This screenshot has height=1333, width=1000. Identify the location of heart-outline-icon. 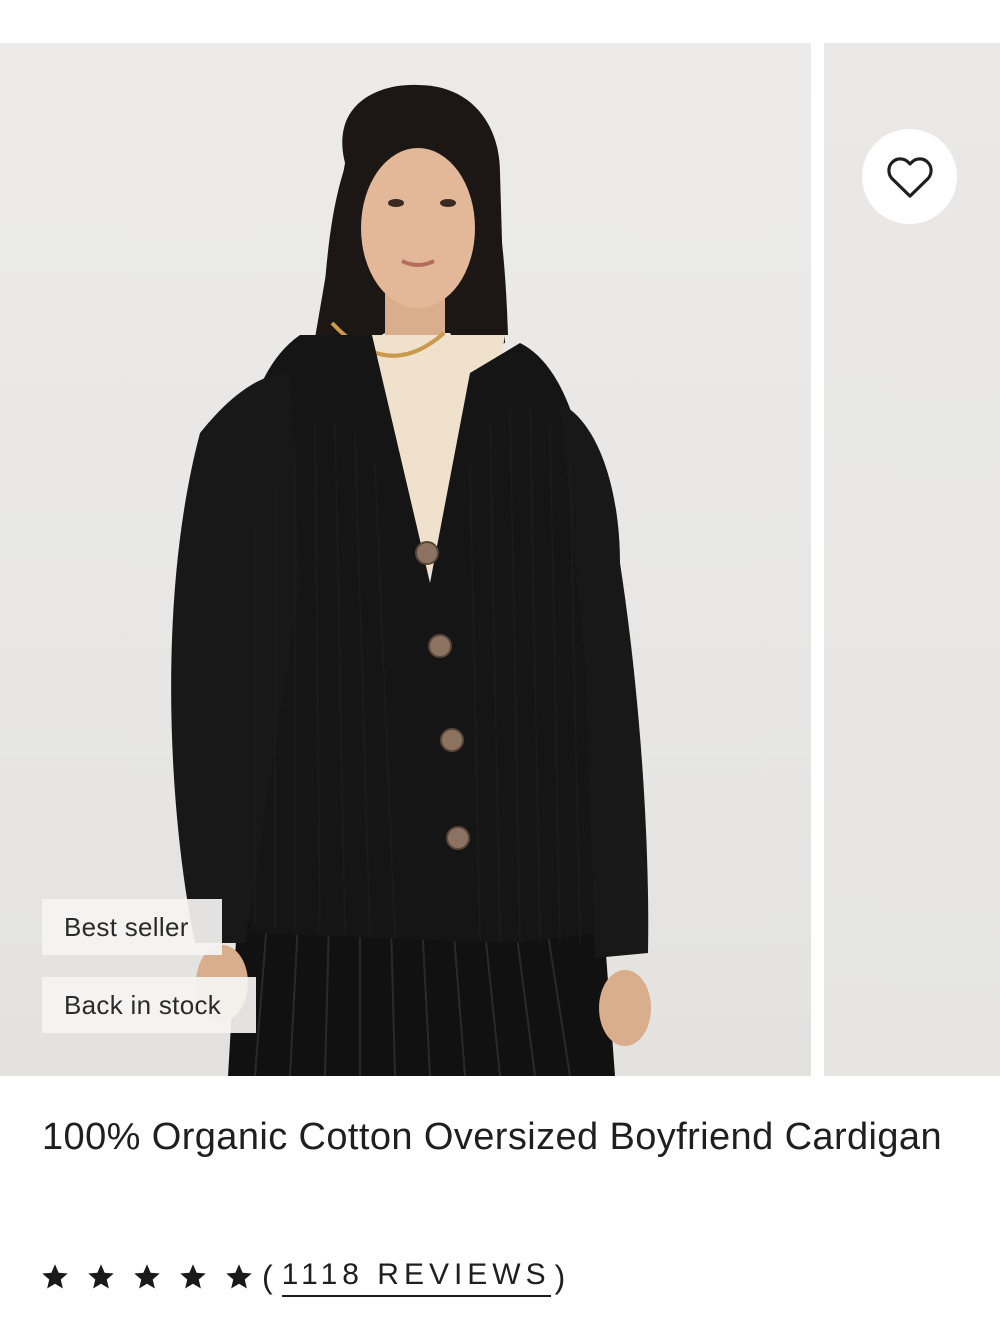
(909, 177).